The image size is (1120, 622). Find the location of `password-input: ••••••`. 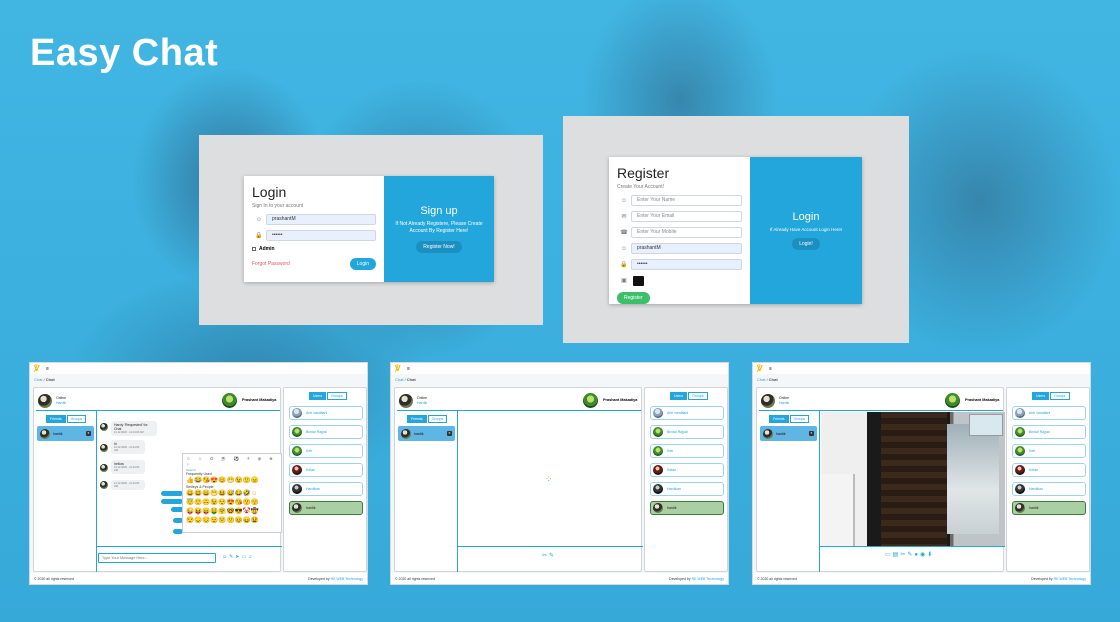

password-input: •••••• is located at coordinates (321, 235).